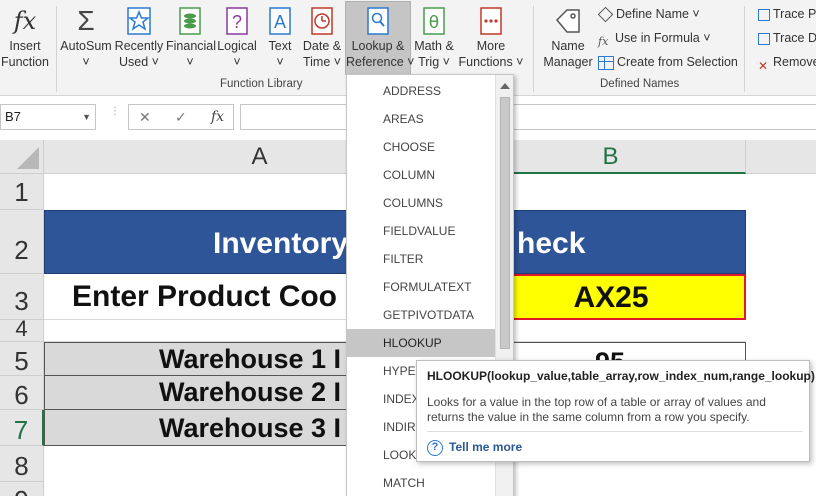  What do you see at coordinates (86, 20) in the screenshot?
I see `sigma-icon: Σ` at bounding box center [86, 20].